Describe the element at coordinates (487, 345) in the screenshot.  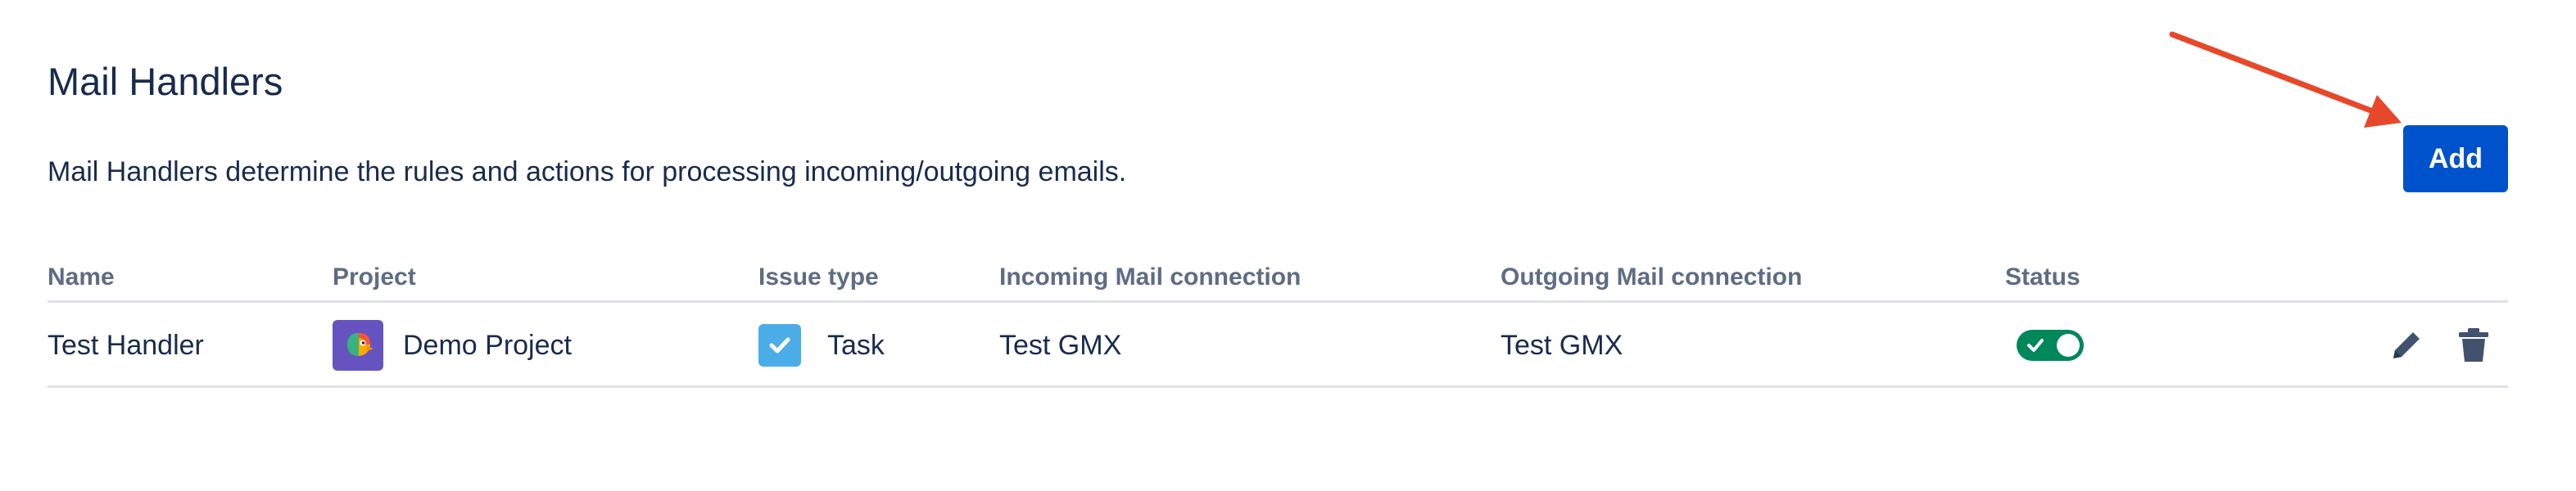
I see `project-name: Demo Project` at that location.